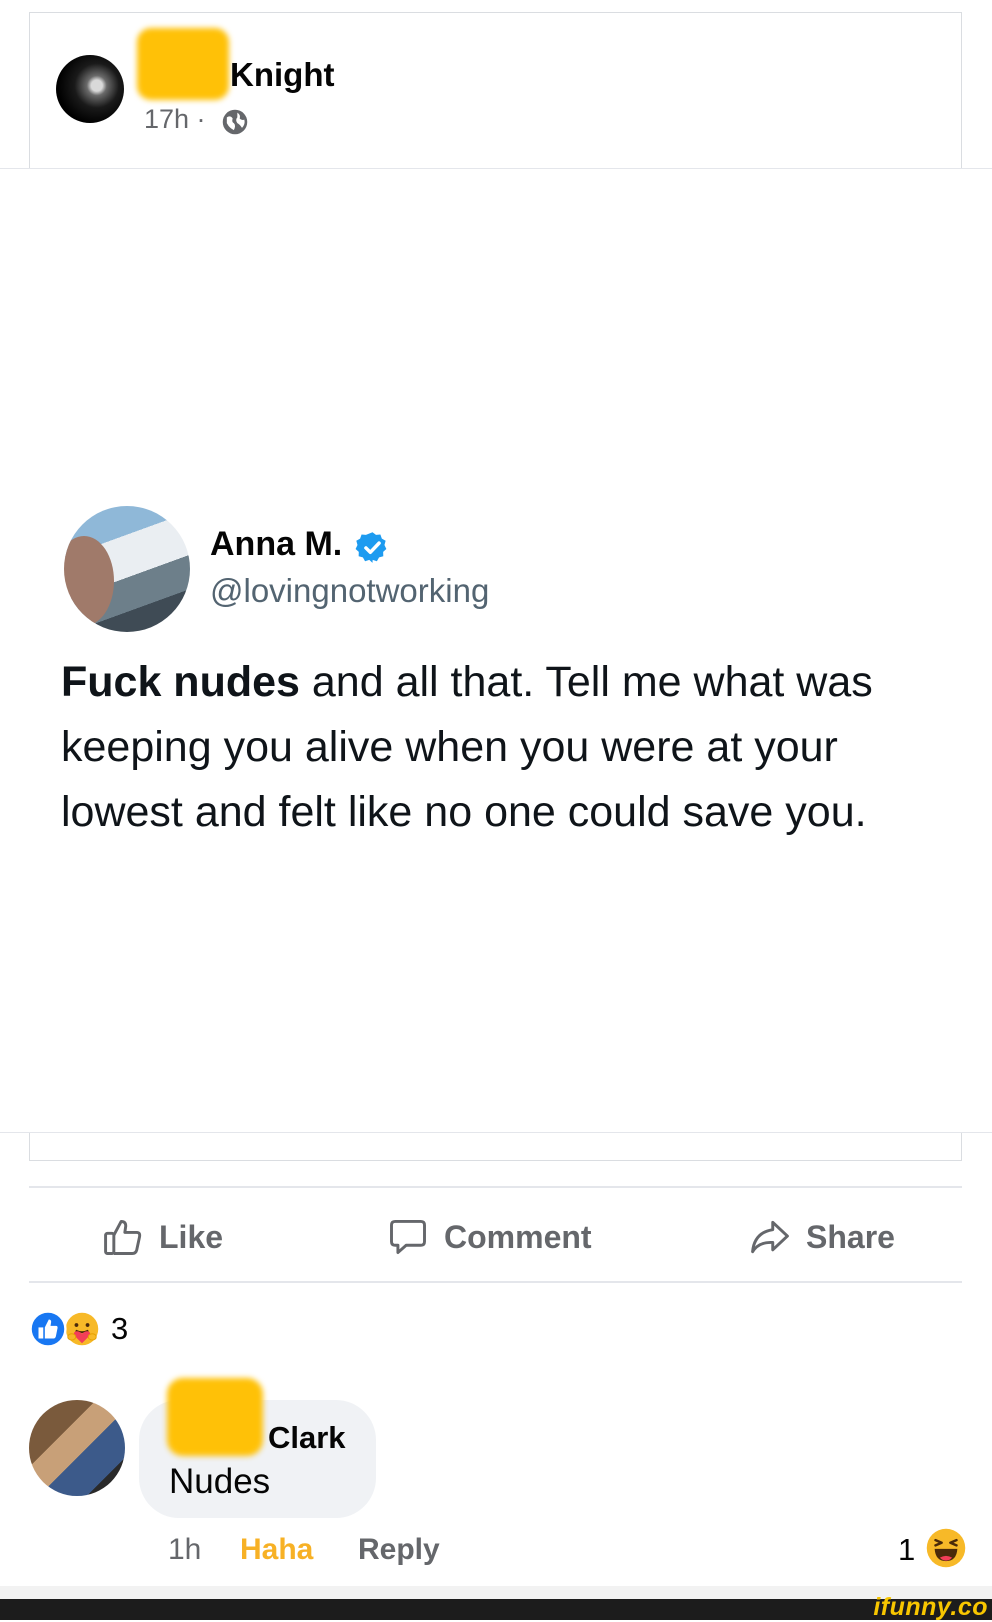 This screenshot has width=992, height=1622. Describe the element at coordinates (408, 1237) in the screenshot. I see `comment-icon` at that location.